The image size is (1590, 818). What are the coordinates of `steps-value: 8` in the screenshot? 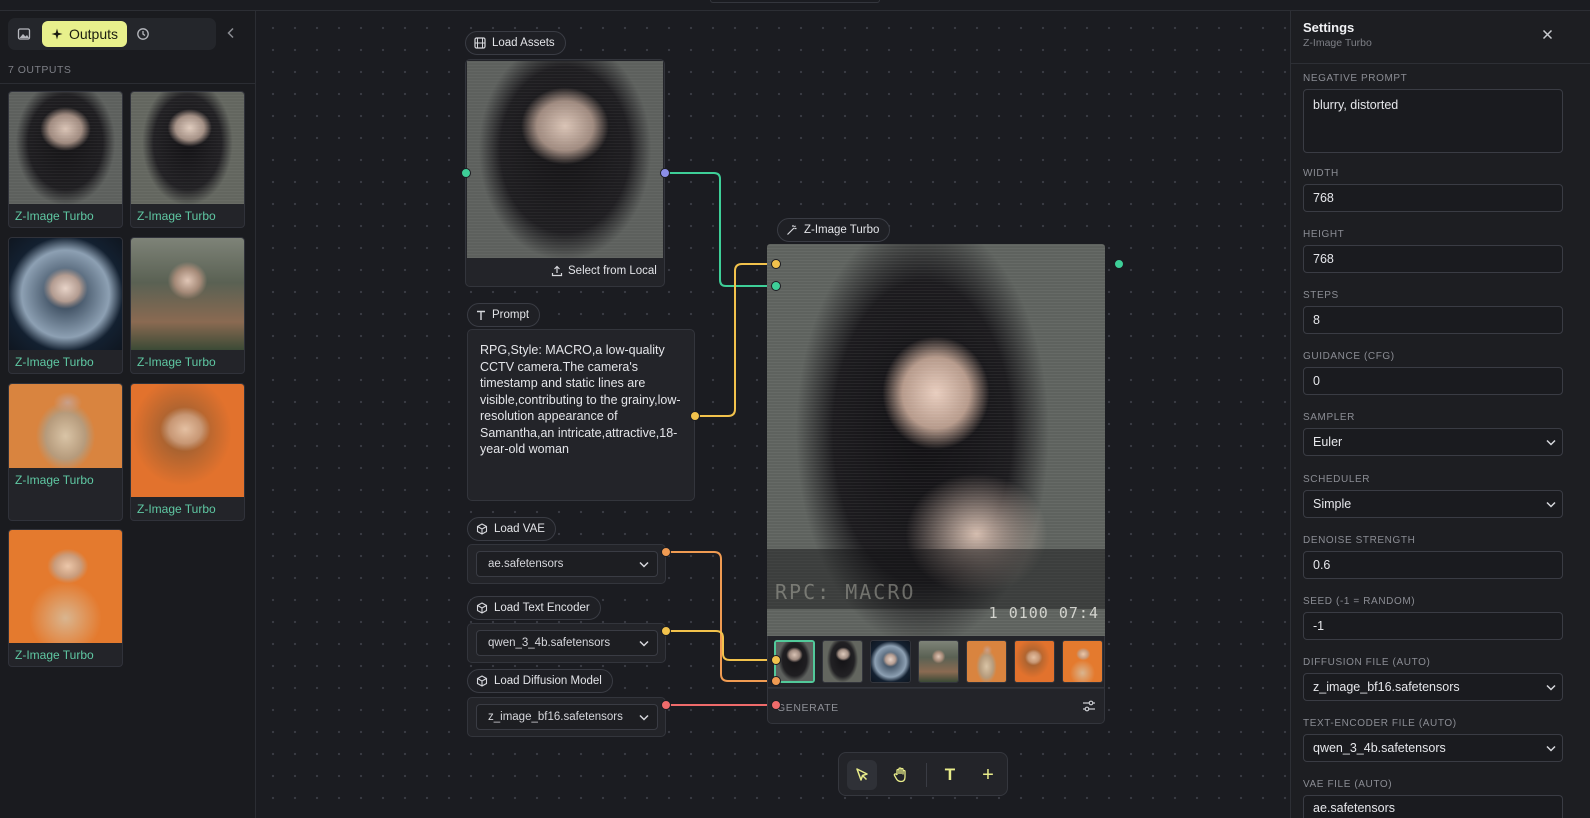 It's located at (1316, 320).